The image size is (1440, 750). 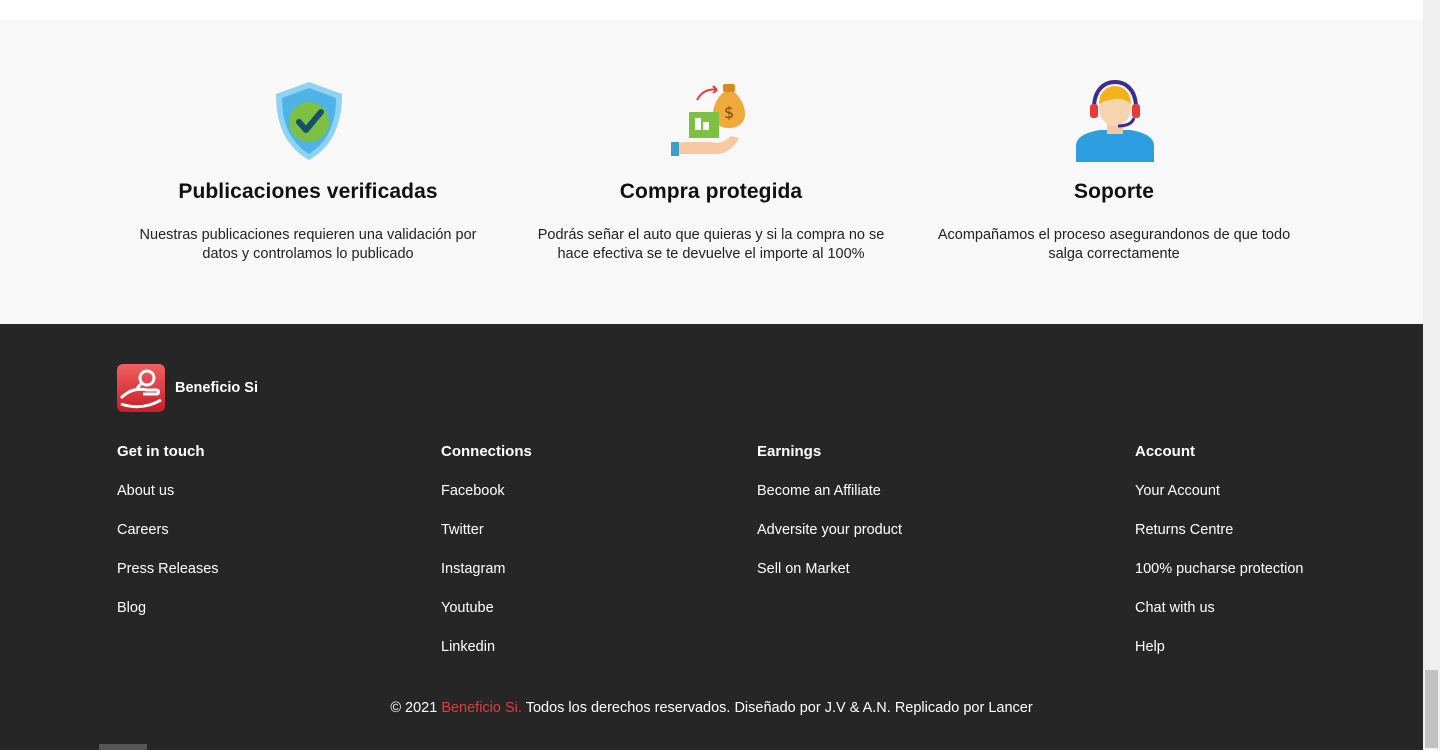 What do you see at coordinates (829, 530) in the screenshot?
I see `footer-link-advertise-product: Adversite your product` at bounding box center [829, 530].